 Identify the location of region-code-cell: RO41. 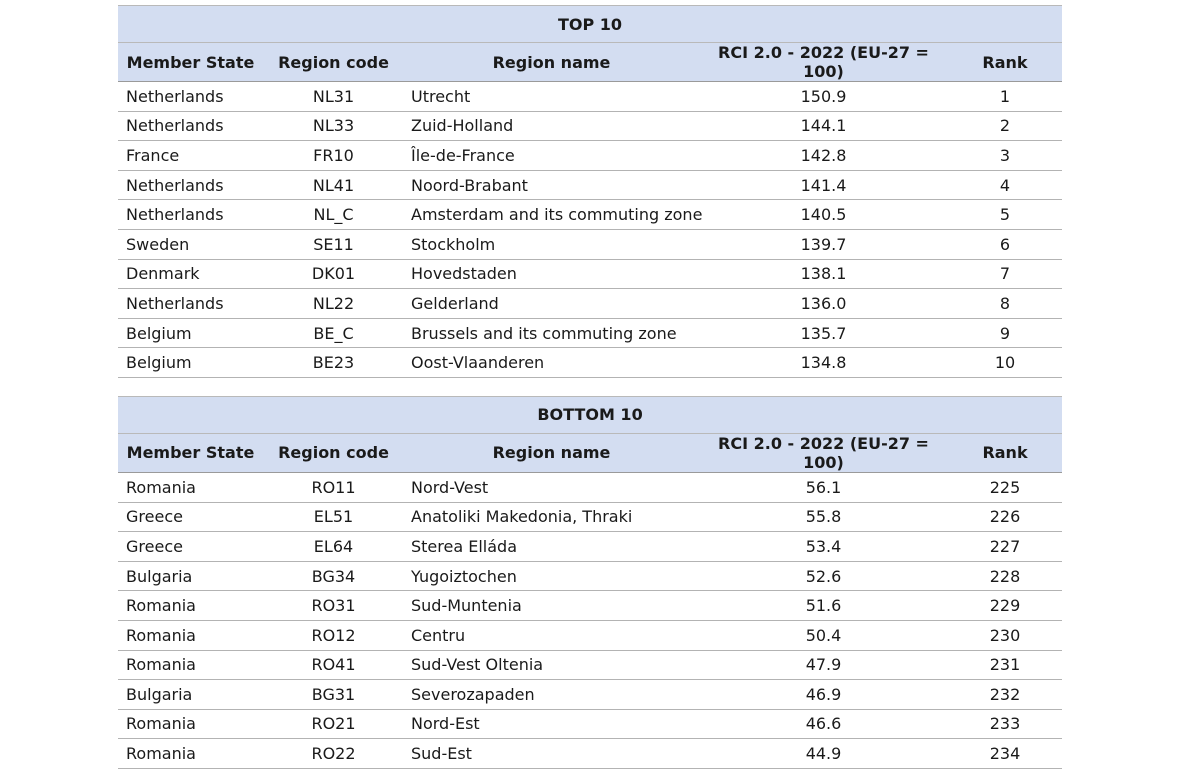
(333, 665).